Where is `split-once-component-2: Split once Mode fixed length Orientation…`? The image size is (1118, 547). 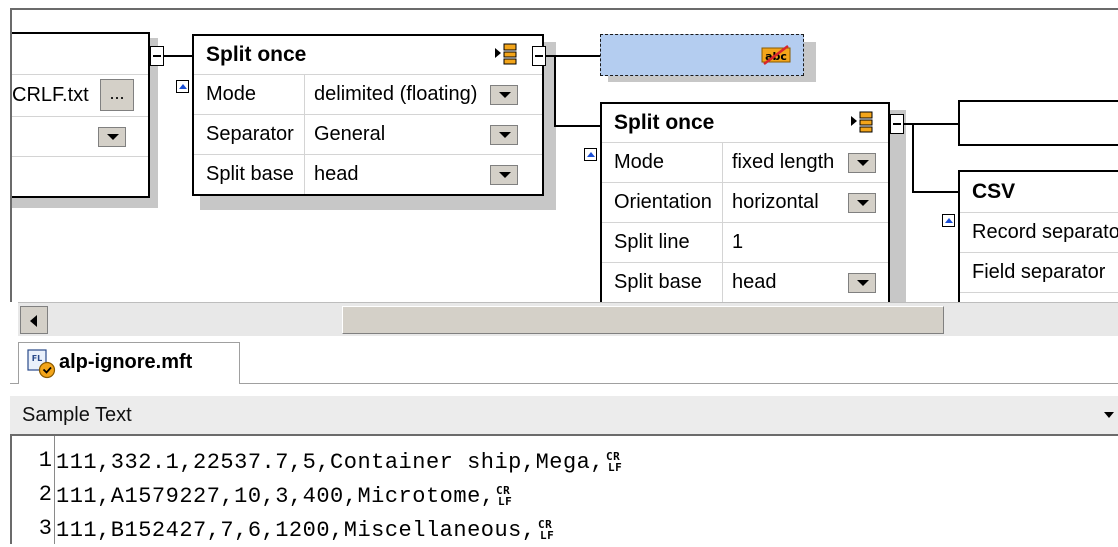 split-once-component-2: Split once Mode fixed length Orientation… is located at coordinates (745, 202).